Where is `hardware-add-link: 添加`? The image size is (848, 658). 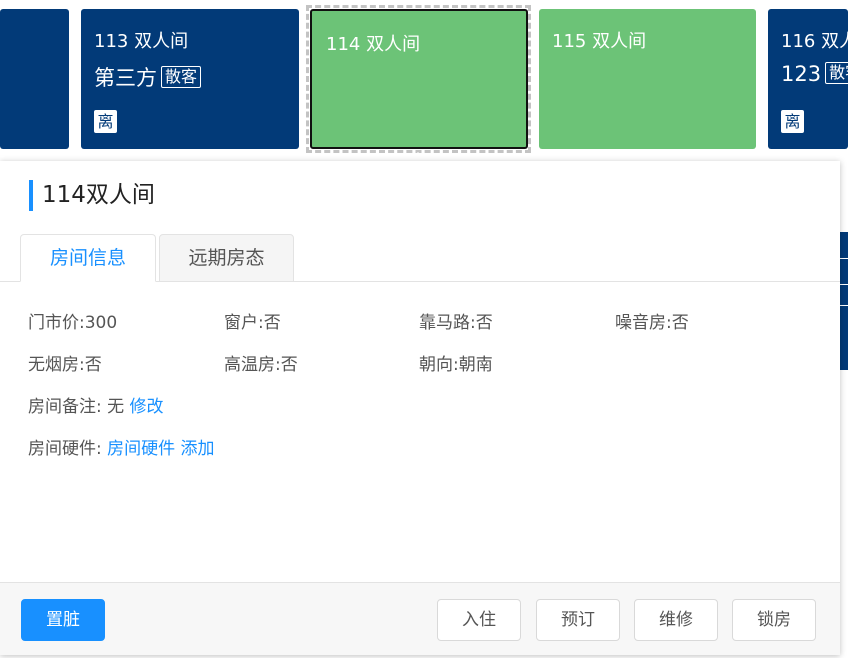 hardware-add-link: 添加 is located at coordinates (198, 449).